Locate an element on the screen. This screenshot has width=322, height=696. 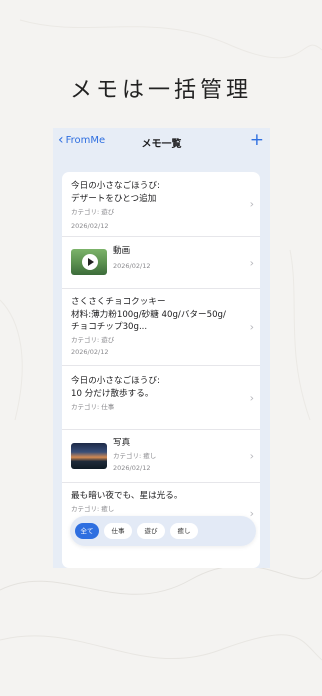
filter-all: 全て is located at coordinates (87, 531).